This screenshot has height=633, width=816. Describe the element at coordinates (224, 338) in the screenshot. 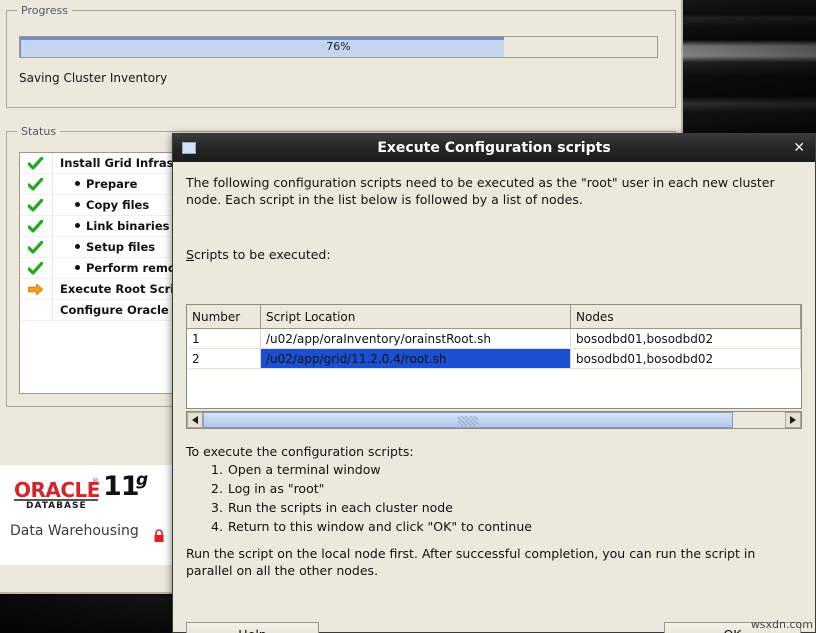

I see `cell-number: 1` at that location.